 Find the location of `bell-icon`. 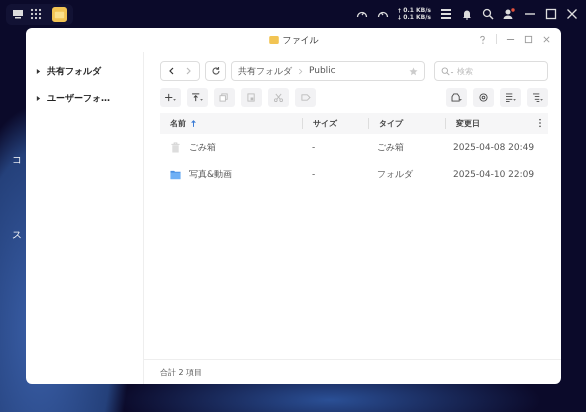

bell-icon is located at coordinates (467, 14).